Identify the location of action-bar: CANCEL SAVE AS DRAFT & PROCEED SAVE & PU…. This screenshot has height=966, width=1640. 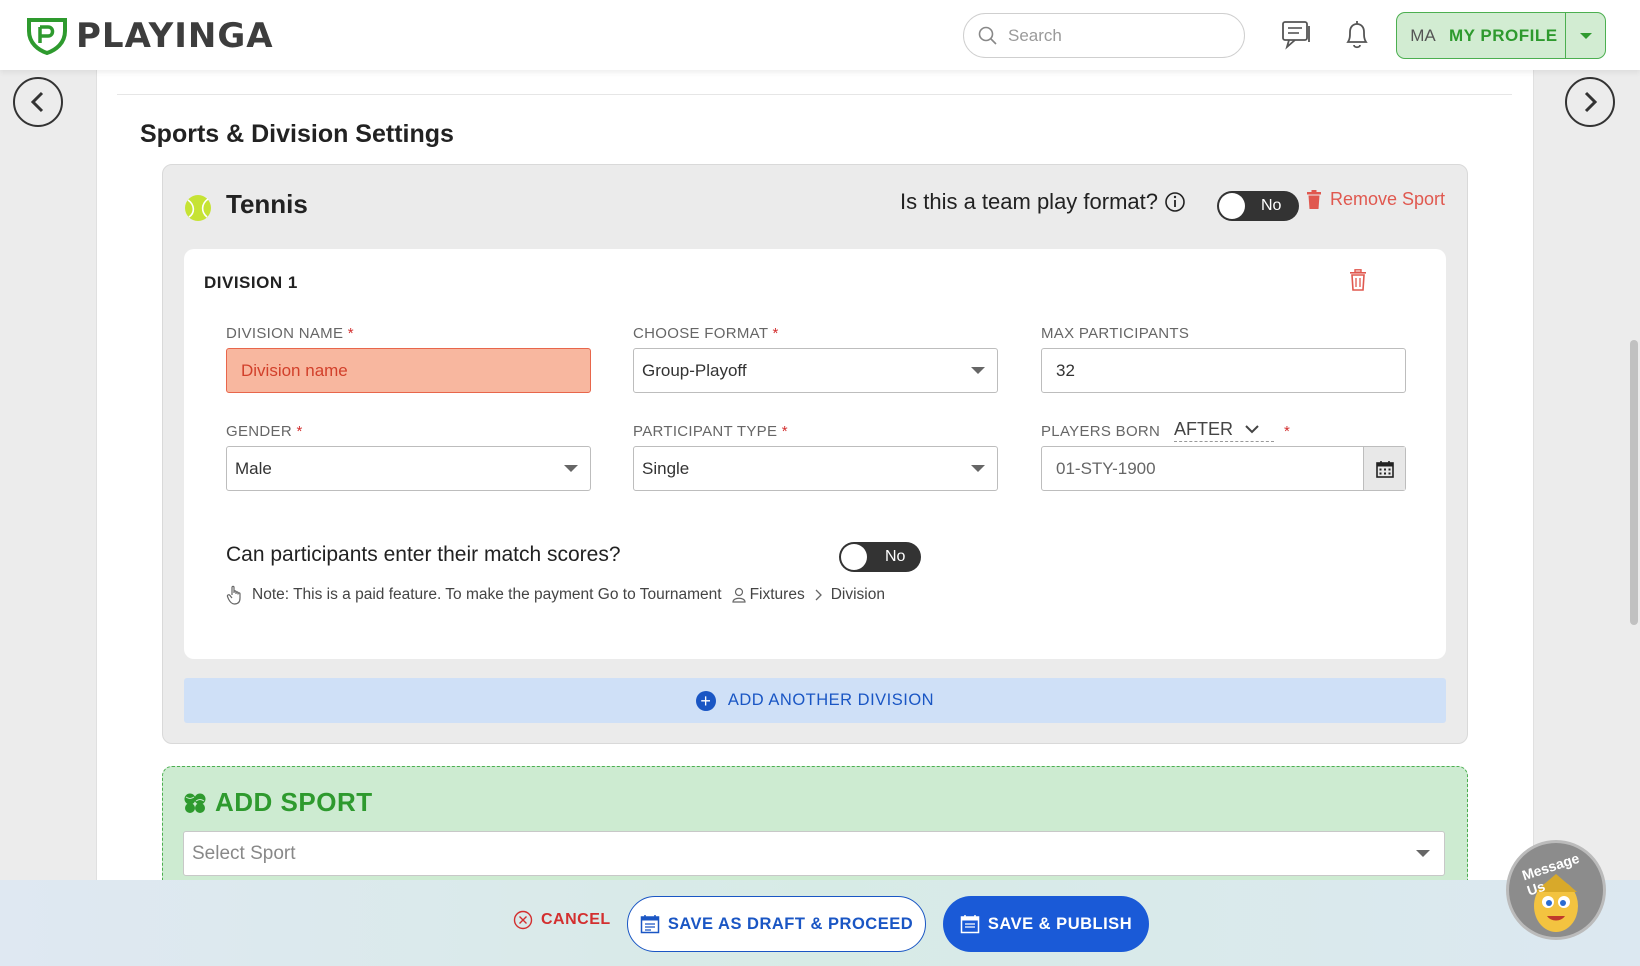
(820, 923).